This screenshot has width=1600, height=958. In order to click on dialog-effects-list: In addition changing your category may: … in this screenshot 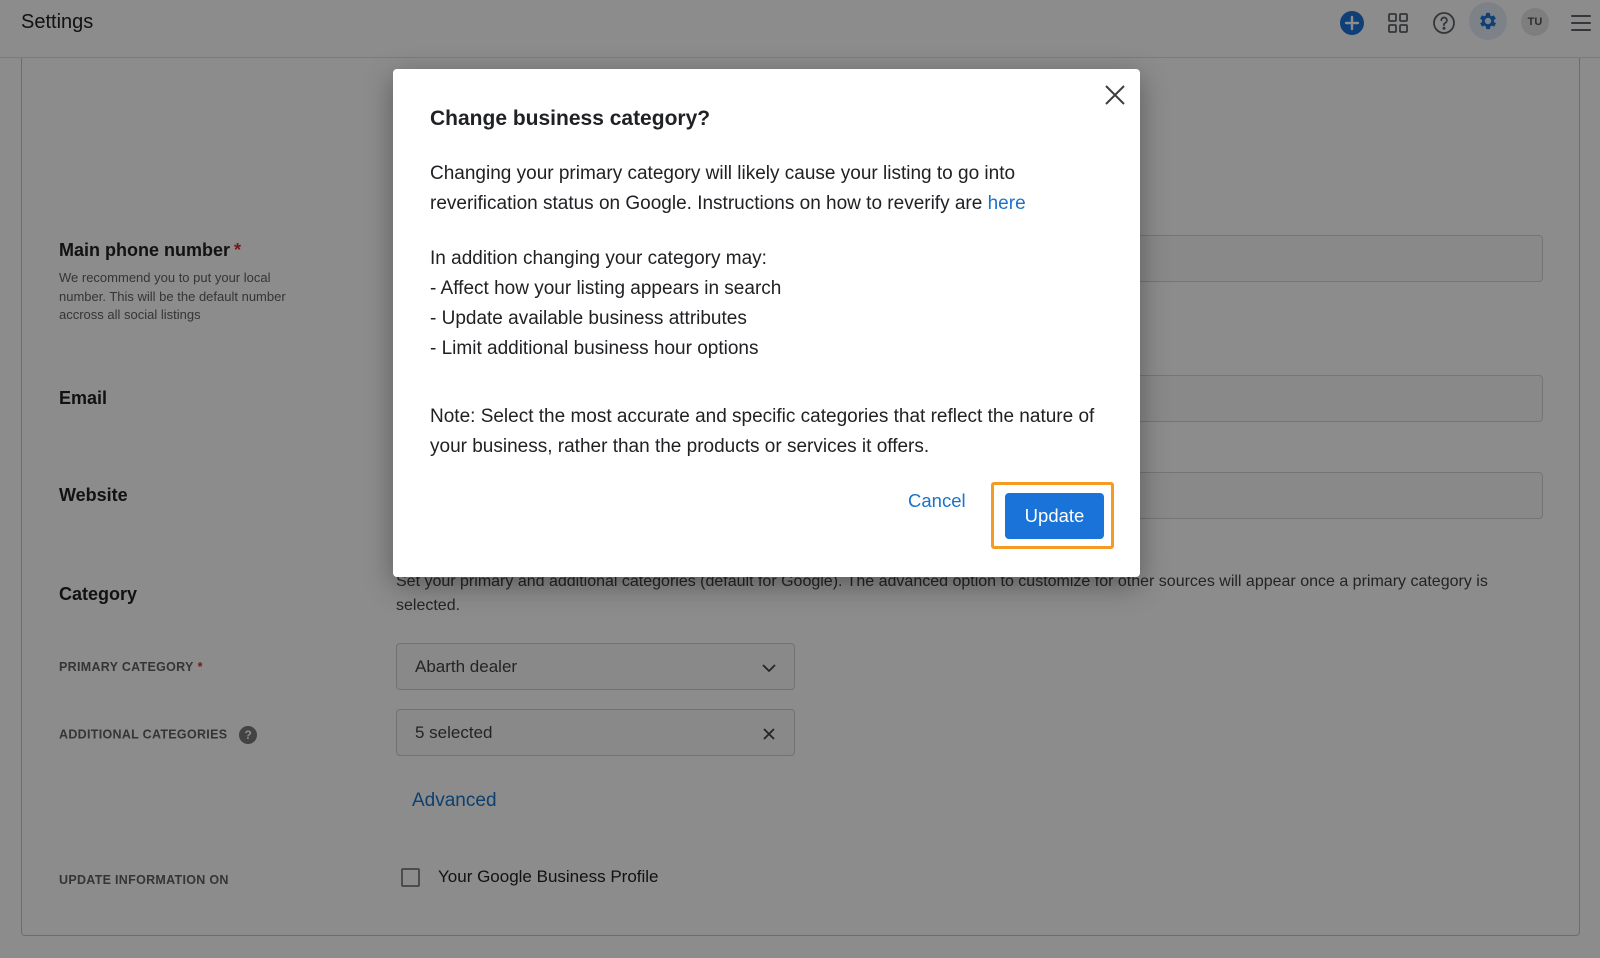, I will do `click(775, 304)`.